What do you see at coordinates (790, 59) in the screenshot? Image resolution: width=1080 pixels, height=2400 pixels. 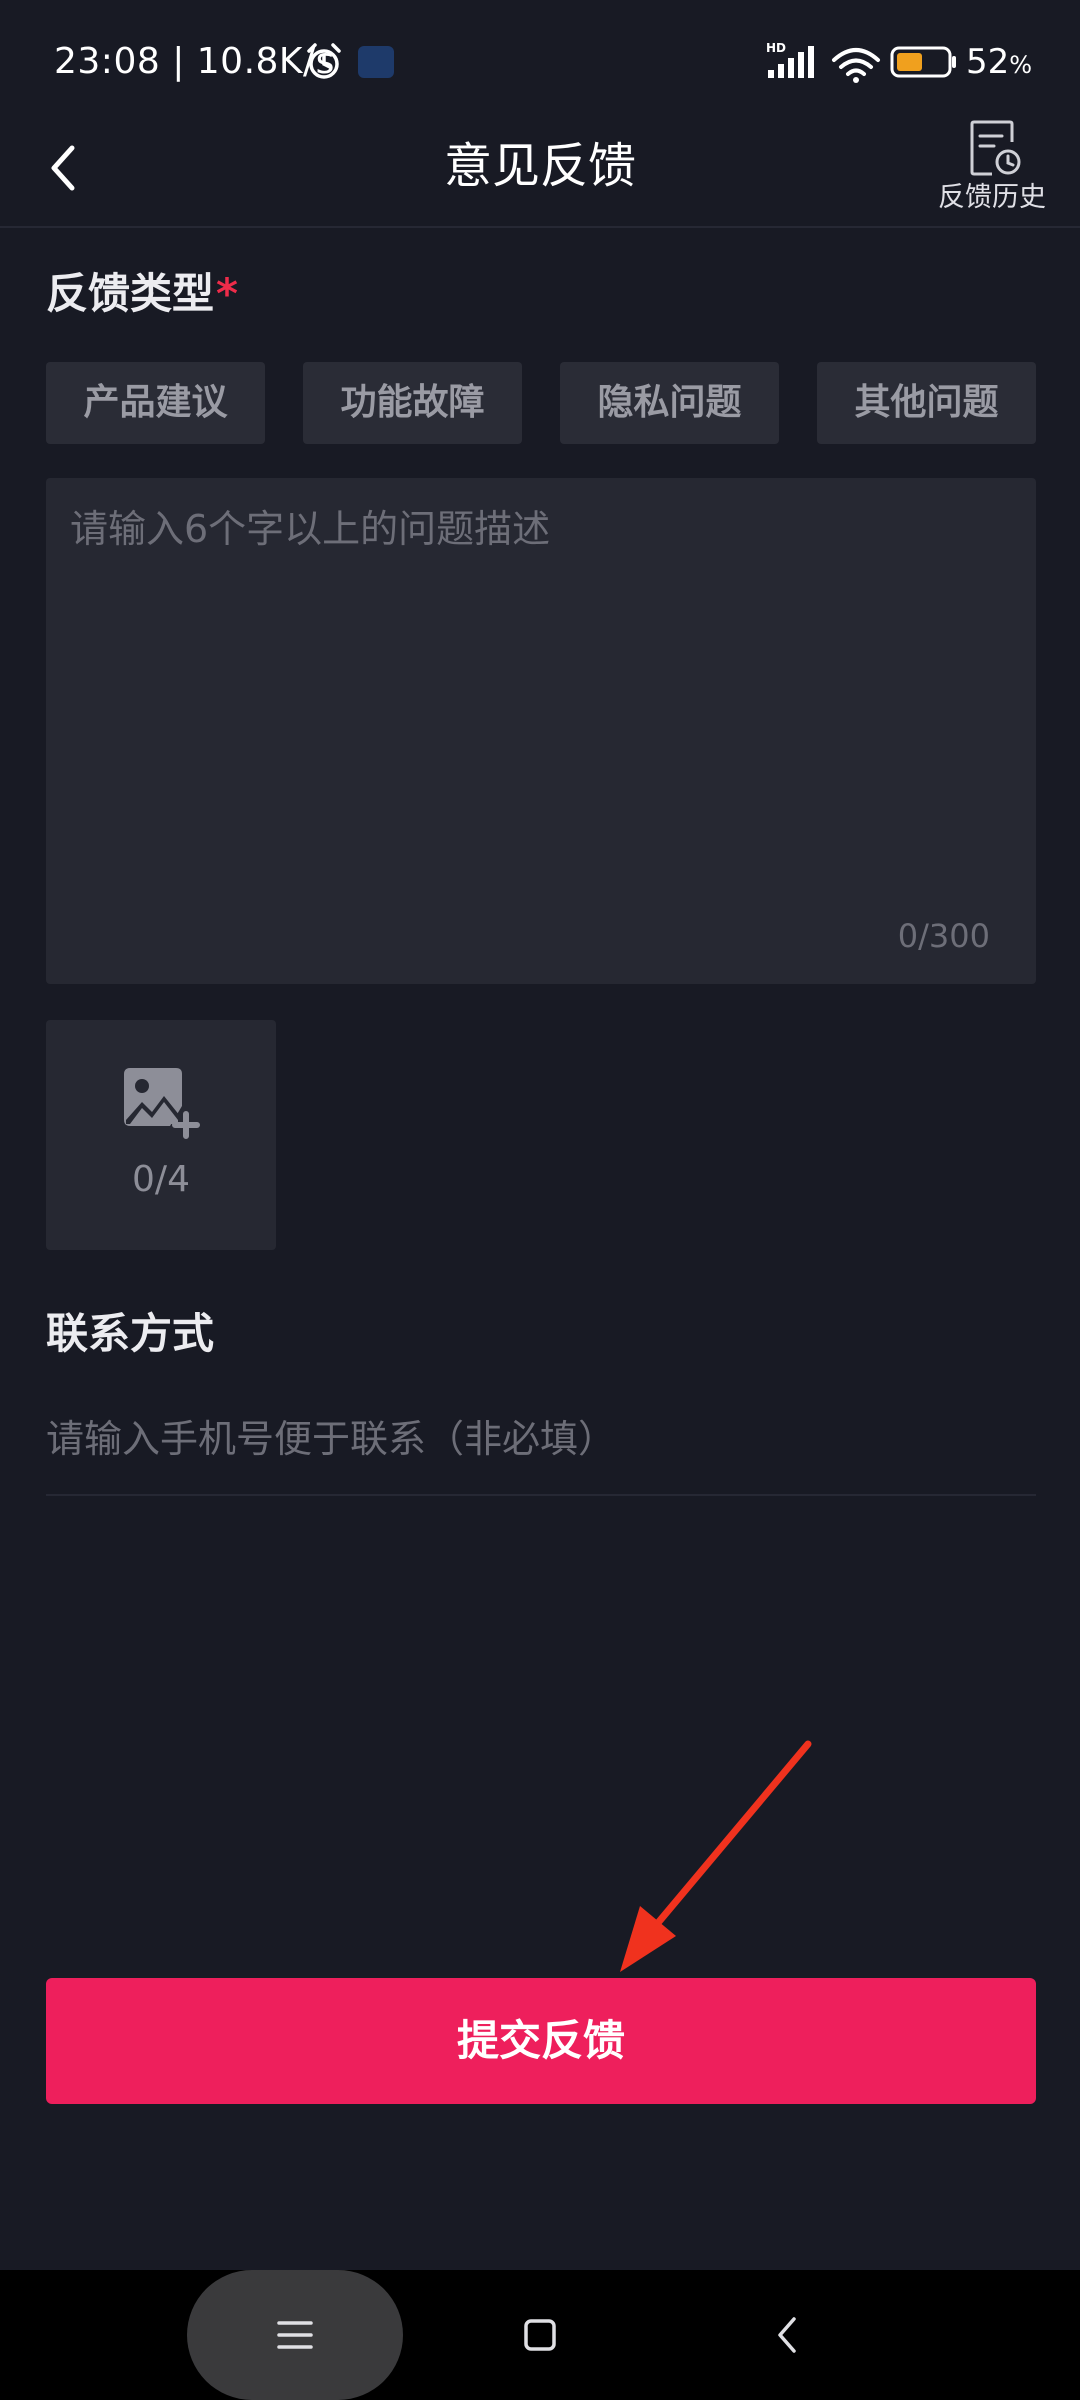 I see `signal-icon: HD` at bounding box center [790, 59].